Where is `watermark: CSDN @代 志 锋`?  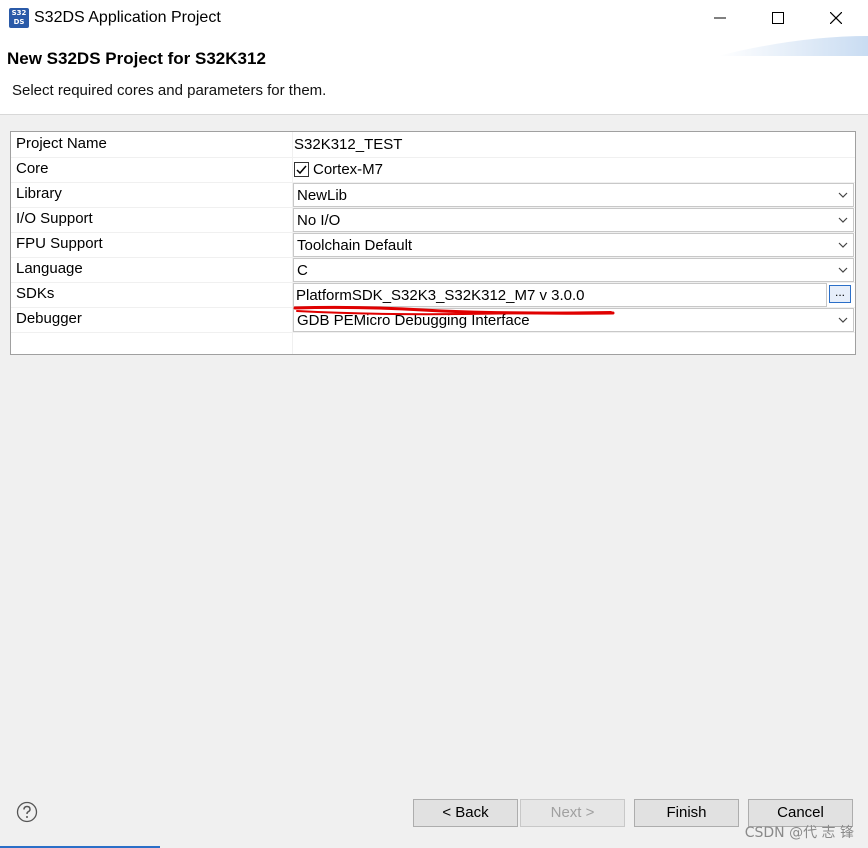 watermark: CSDN @代 志 锋 is located at coordinates (799, 833).